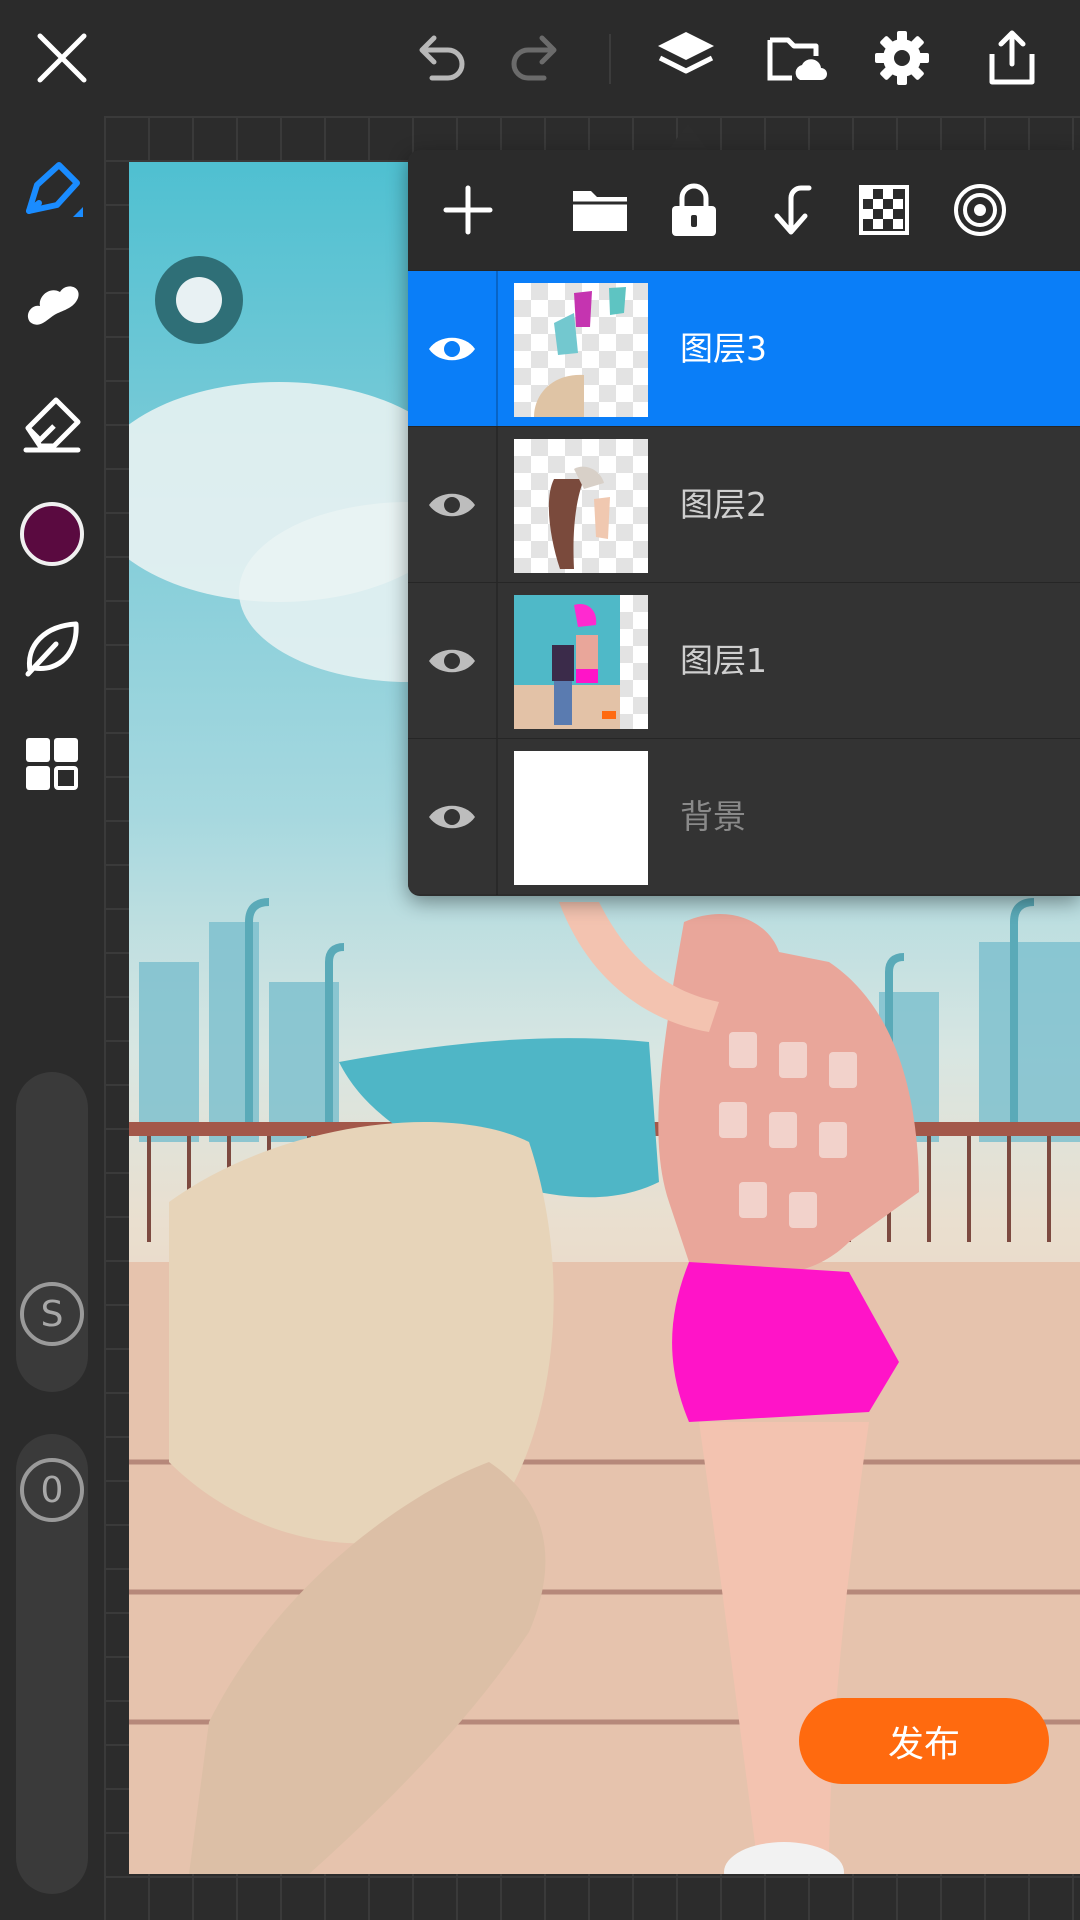 Image resolution: width=1080 pixels, height=1920 pixels. I want to click on eraser-icon, so click(52, 422).